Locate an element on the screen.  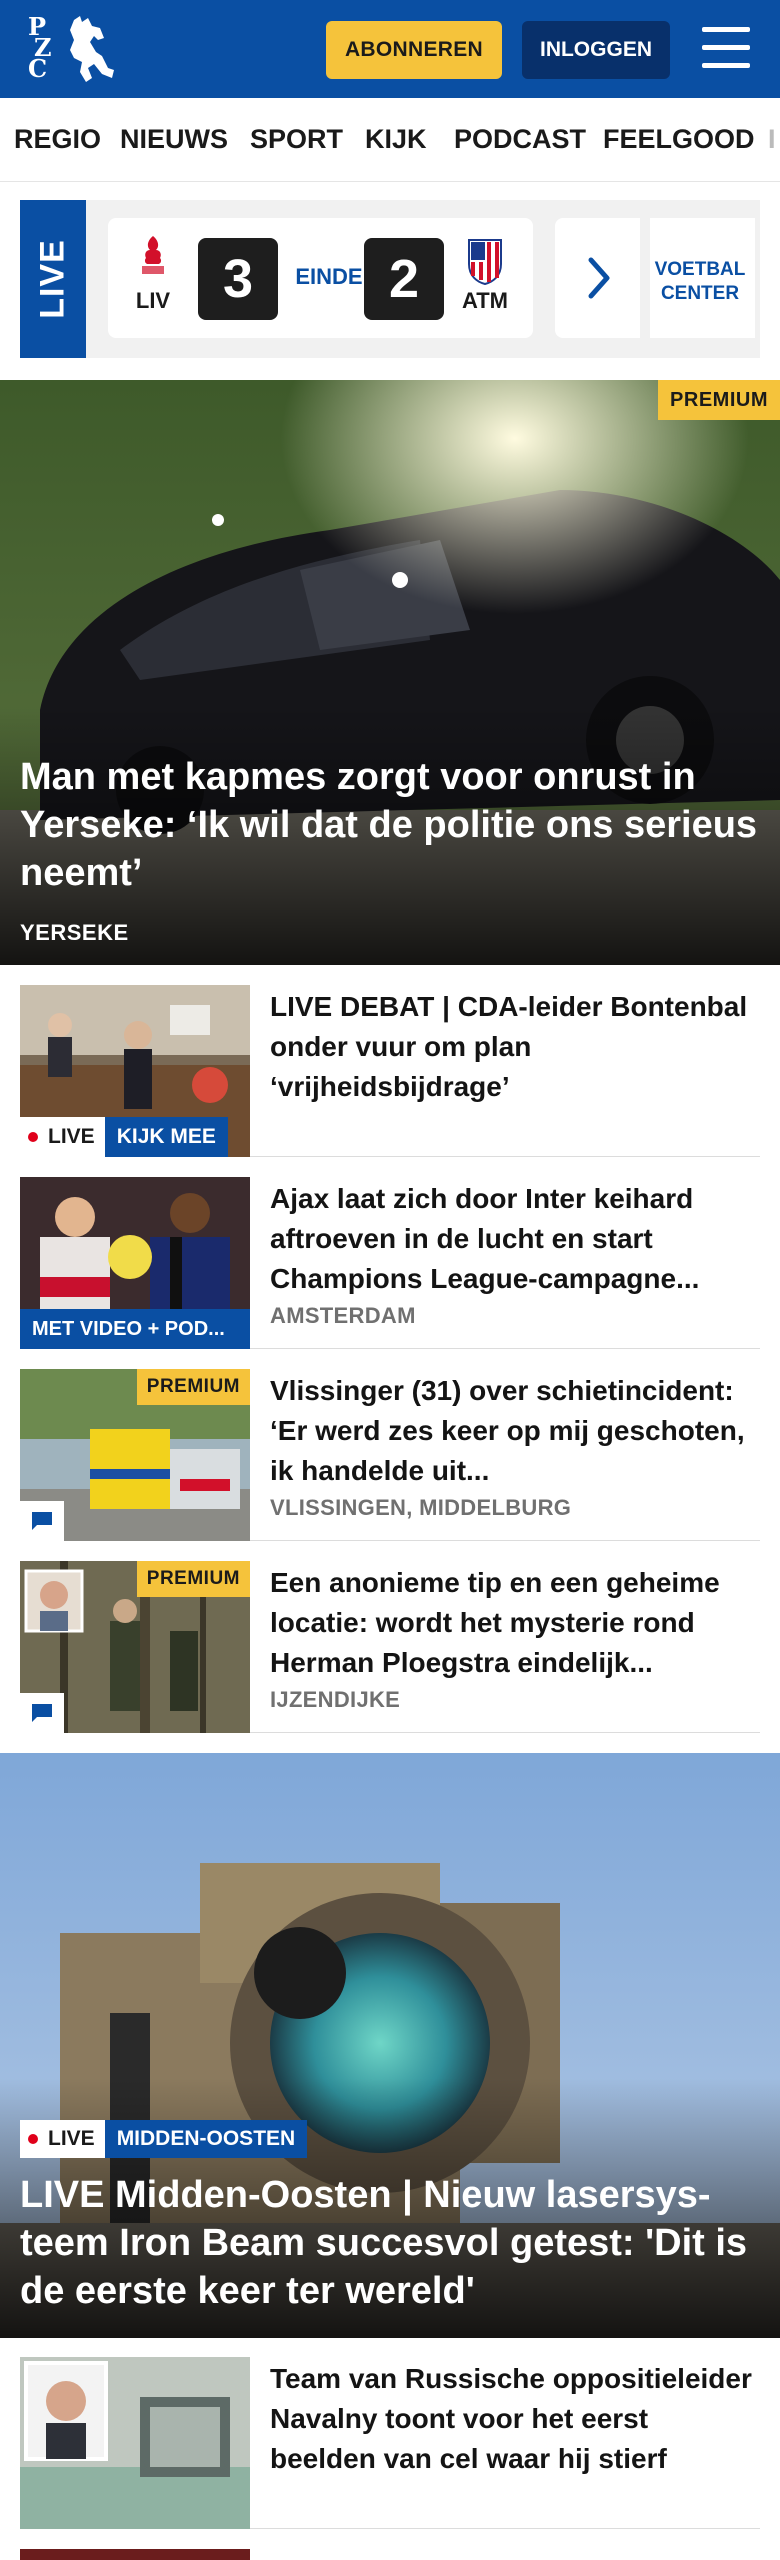
live-chip: LIVE KIJK MEE is located at coordinates (124, 1137).